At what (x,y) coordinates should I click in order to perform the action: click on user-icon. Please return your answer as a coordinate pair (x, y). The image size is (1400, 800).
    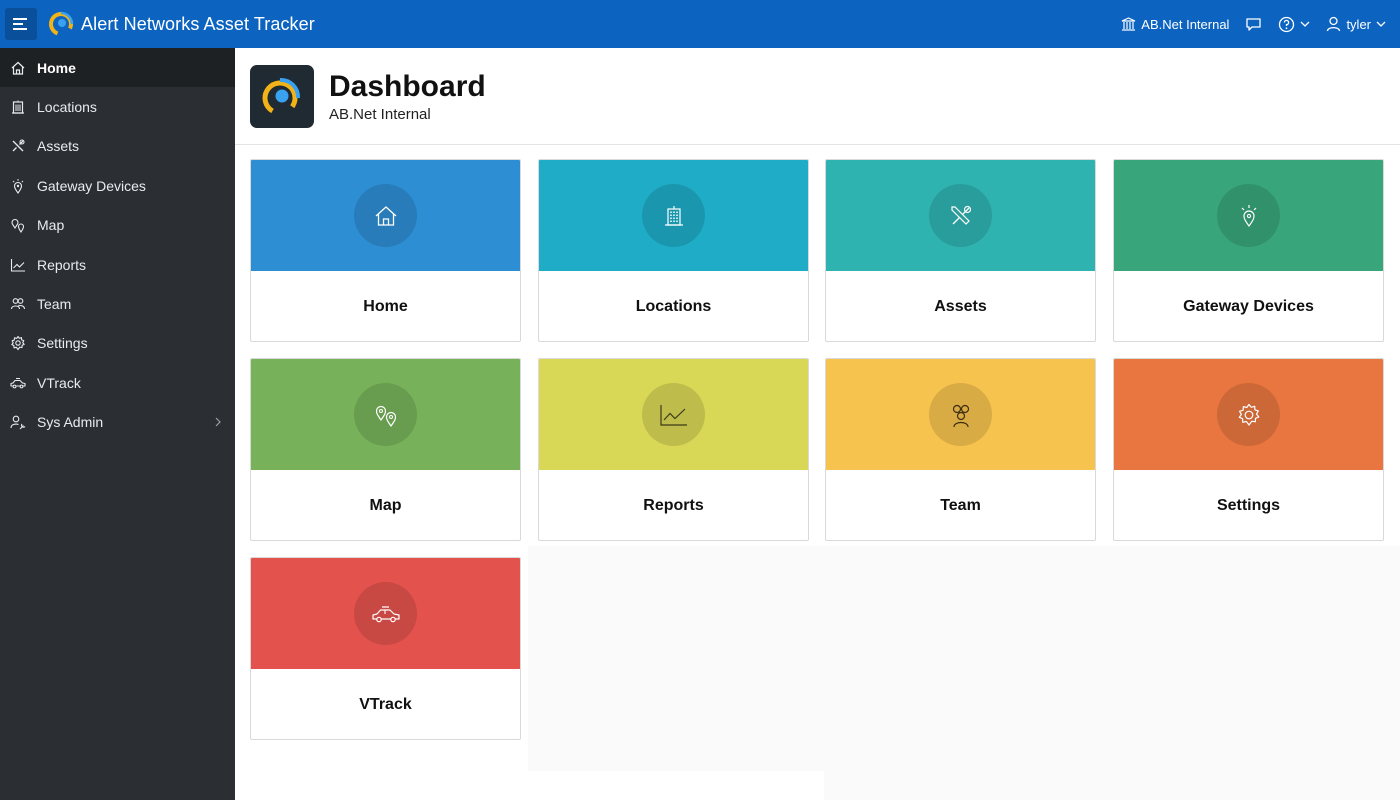
    Looking at the image, I should click on (1334, 24).